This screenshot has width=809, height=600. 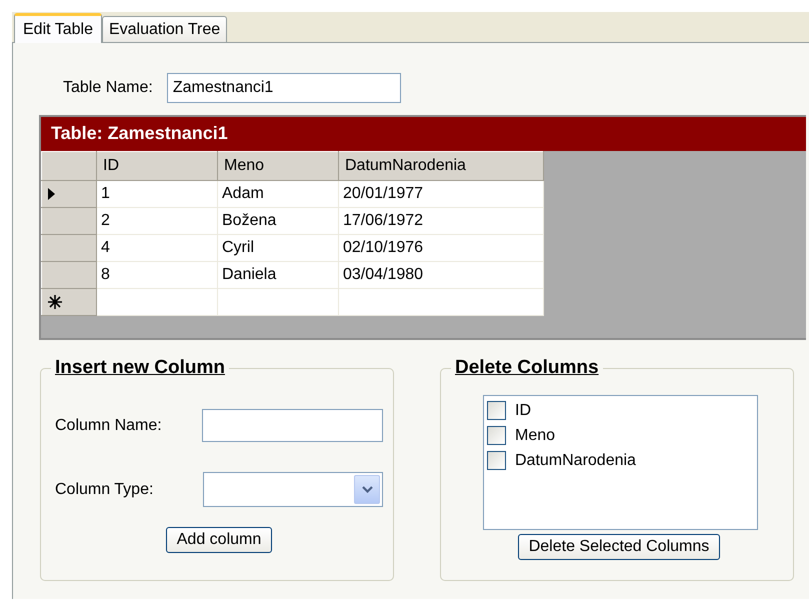 What do you see at coordinates (108, 88) in the screenshot?
I see `field-label: Table Name:` at bounding box center [108, 88].